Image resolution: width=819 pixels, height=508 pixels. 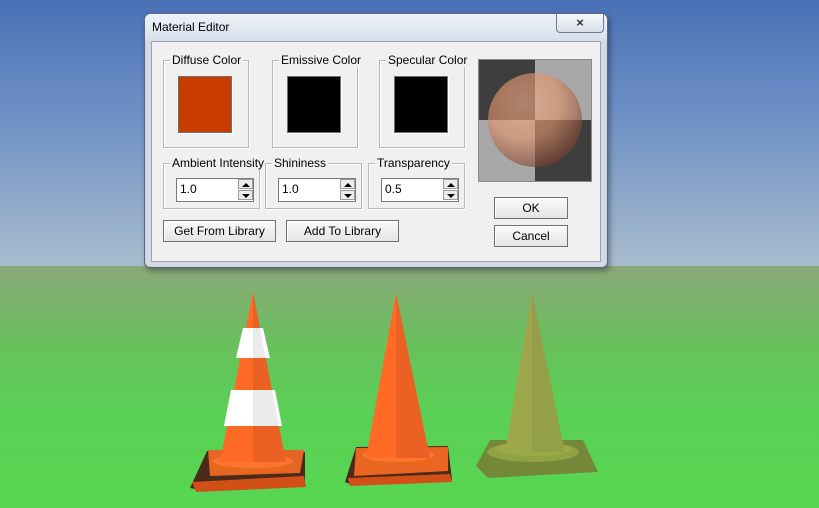 I want to click on emissive-color-swatch, so click(x=314, y=104).